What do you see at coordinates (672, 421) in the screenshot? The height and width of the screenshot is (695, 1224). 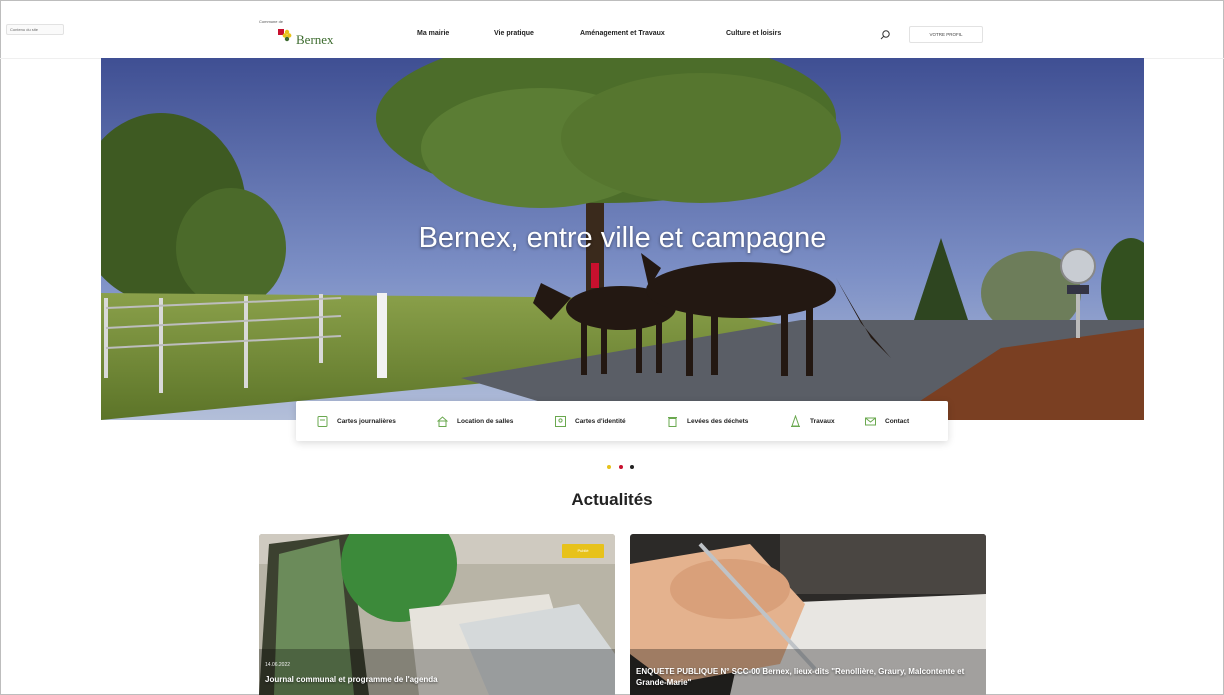 I see `trash-icon` at bounding box center [672, 421].